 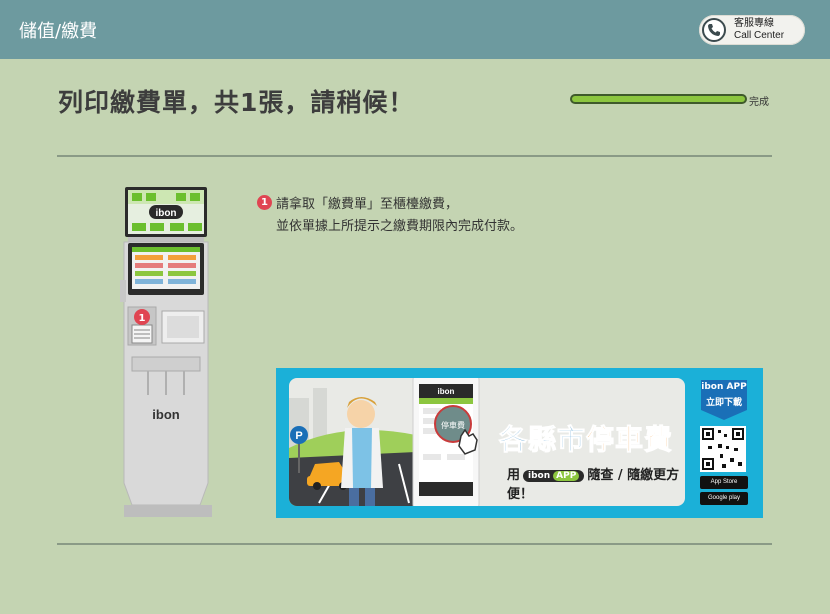 I want to click on headline-part-2: 停車費, so click(x=630, y=440).